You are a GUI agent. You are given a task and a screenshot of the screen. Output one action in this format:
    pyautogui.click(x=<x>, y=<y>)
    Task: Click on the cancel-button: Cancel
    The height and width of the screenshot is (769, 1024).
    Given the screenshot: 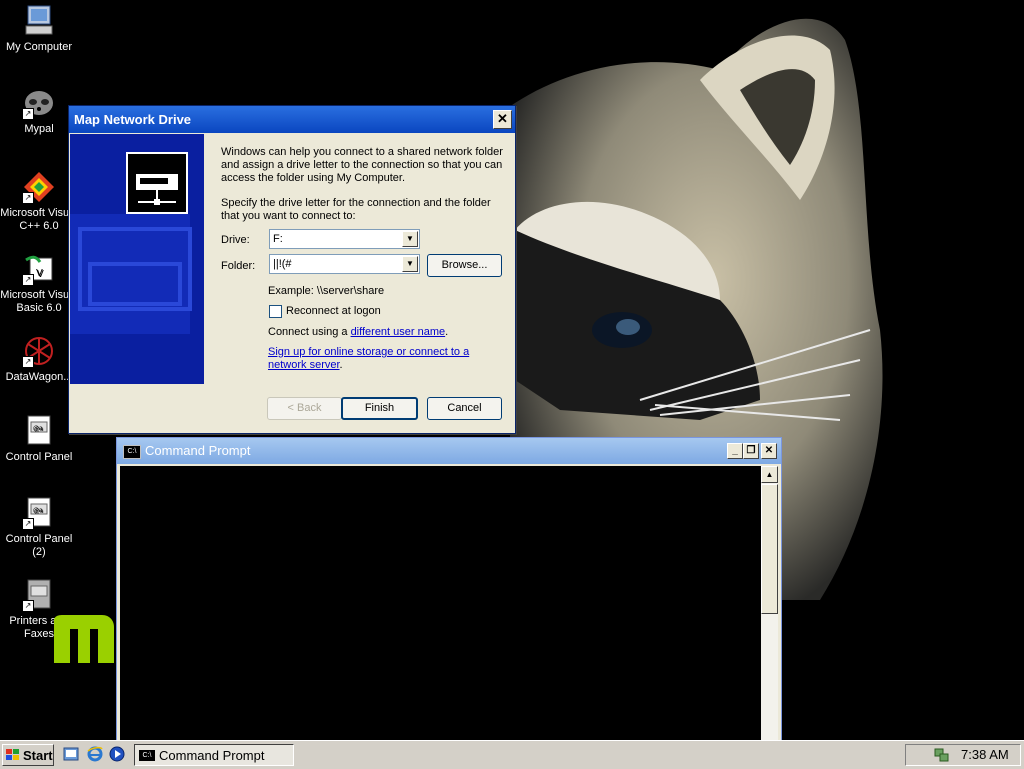 What is the action you would take?
    pyautogui.click(x=464, y=408)
    